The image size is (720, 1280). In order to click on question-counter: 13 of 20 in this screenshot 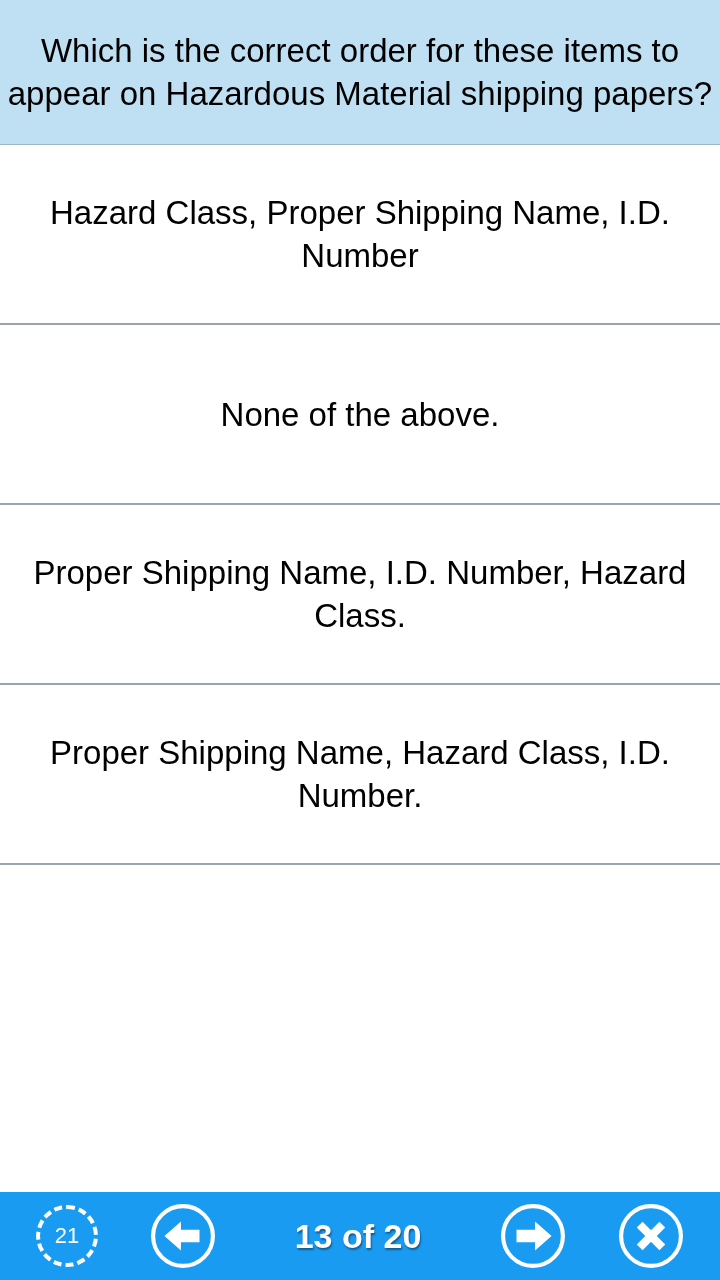, I will do `click(358, 1236)`.